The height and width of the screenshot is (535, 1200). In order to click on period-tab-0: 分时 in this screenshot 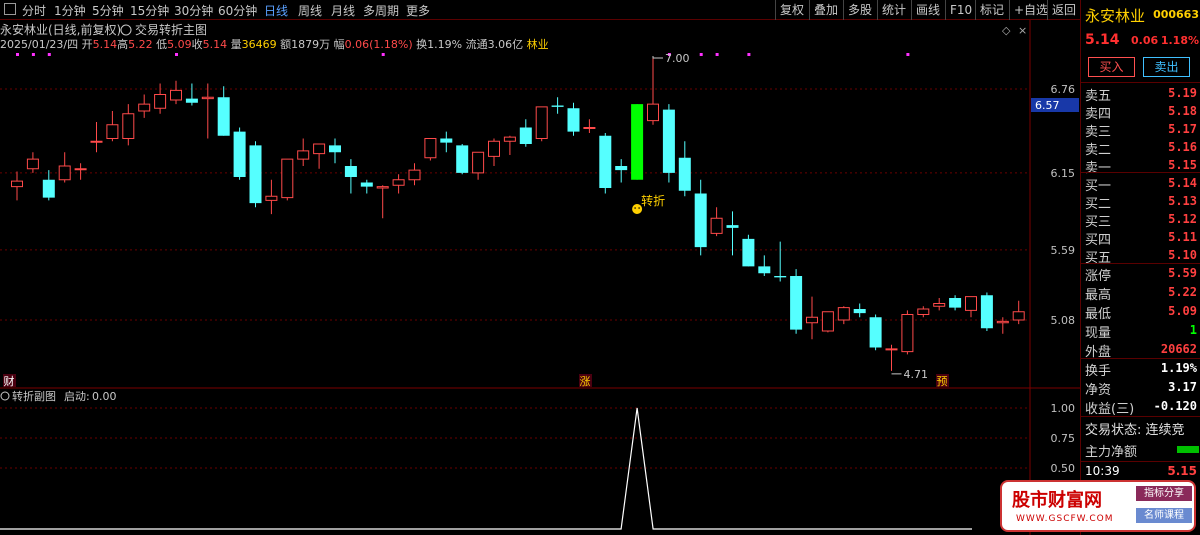, I will do `click(34, 10)`.